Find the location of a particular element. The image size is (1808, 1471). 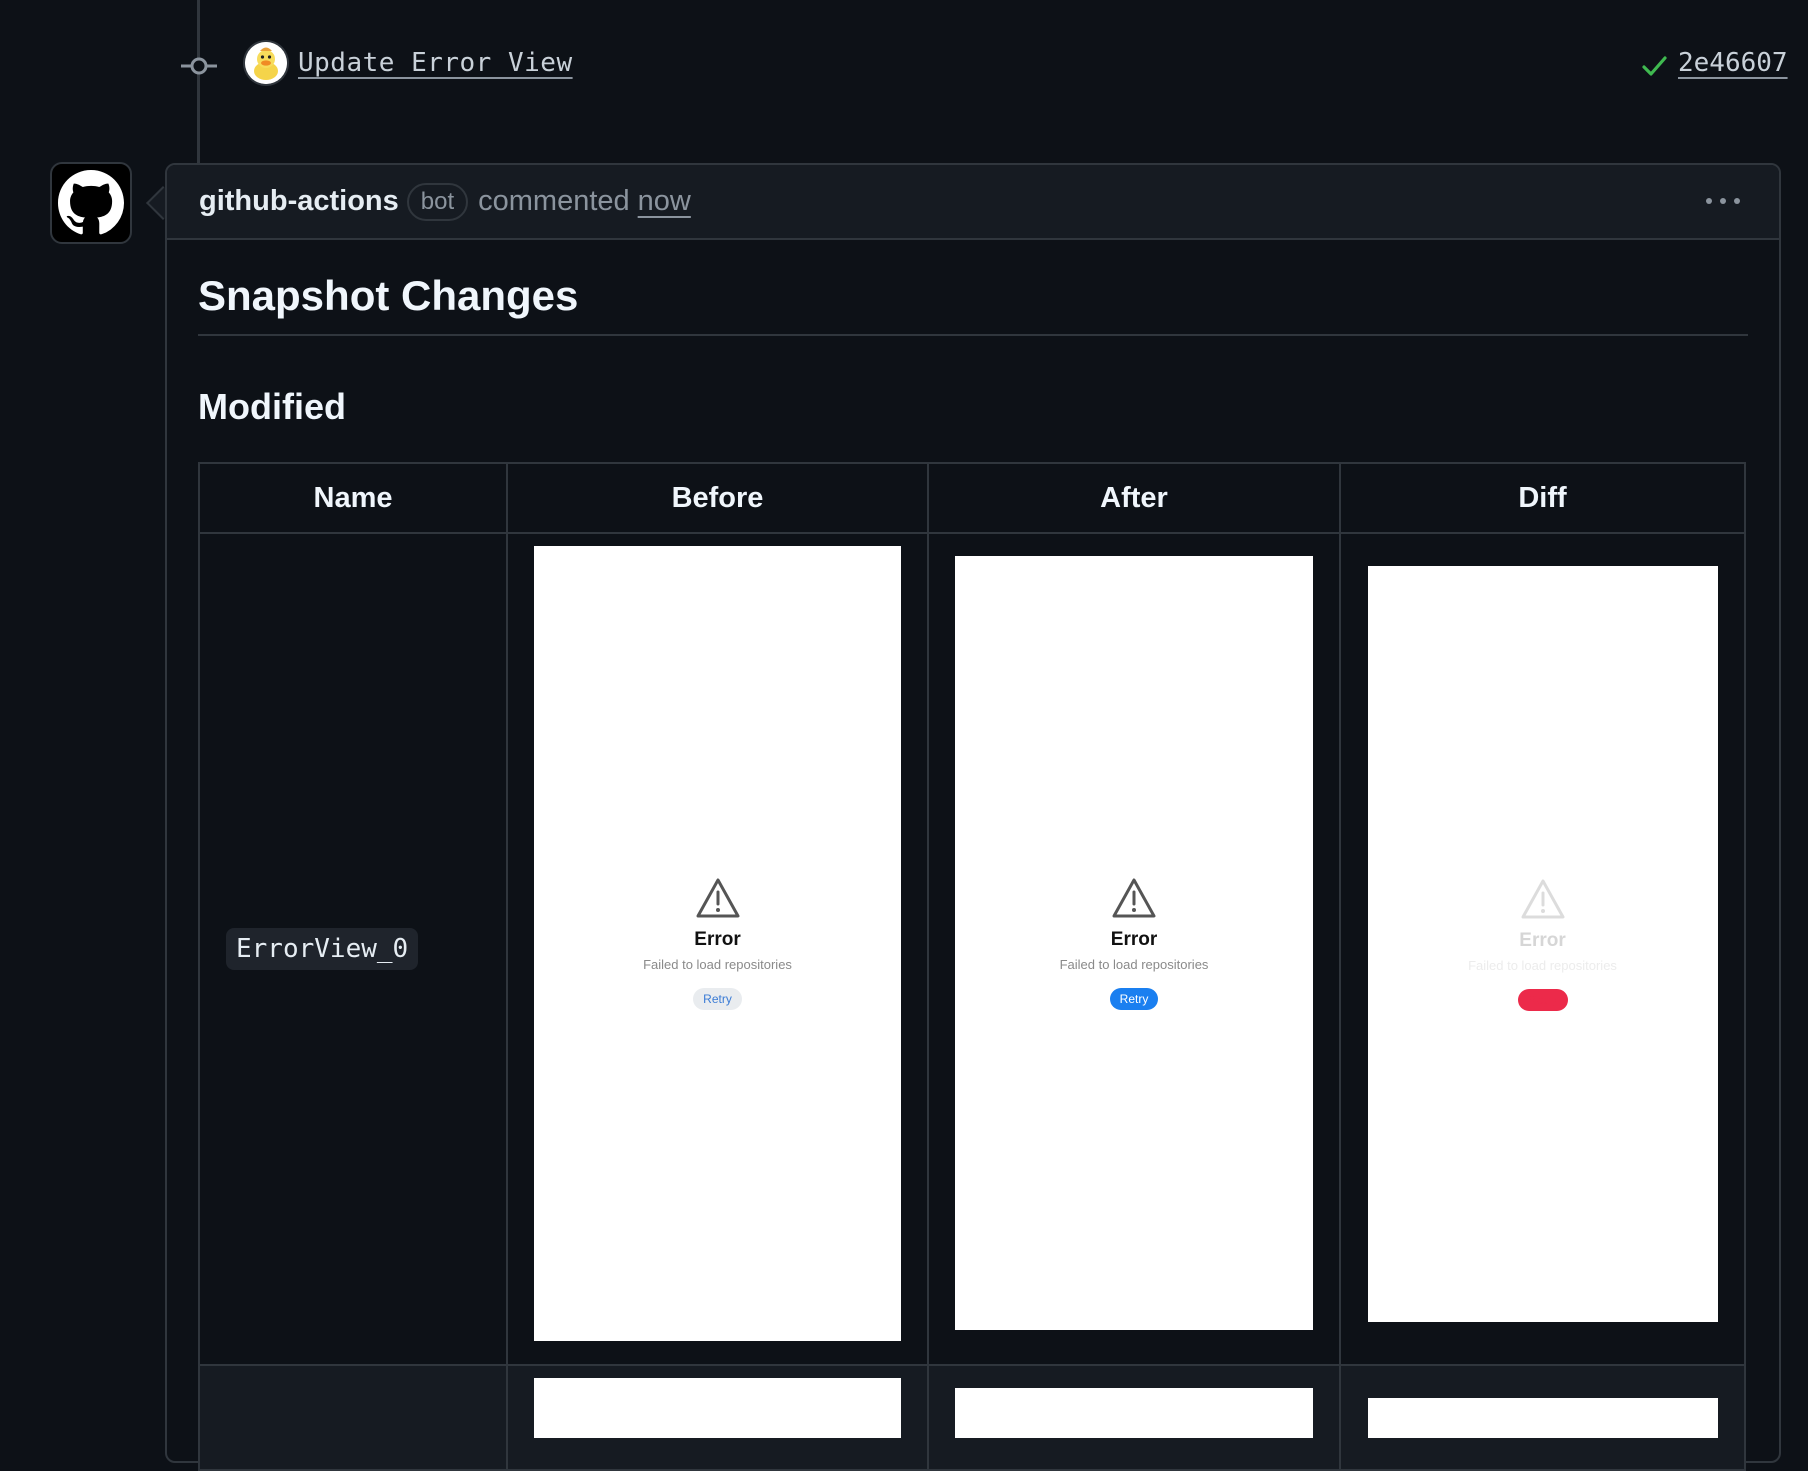

check-icon is located at coordinates (1654, 66).